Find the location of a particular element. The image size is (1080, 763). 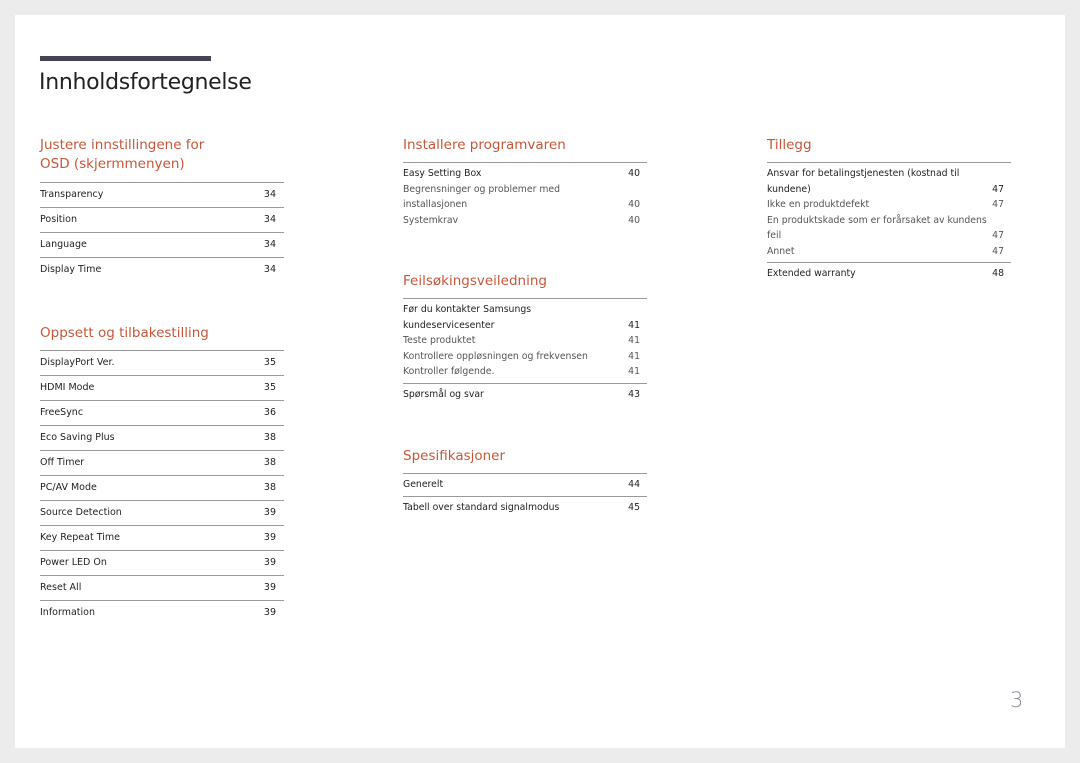

toc-entry-page: 40 is located at coordinates (634, 173).